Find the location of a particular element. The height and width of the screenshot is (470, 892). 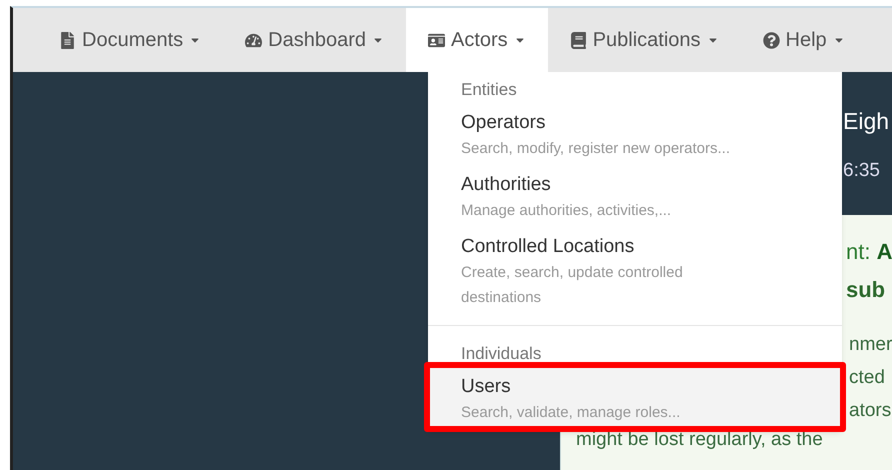

page-title: Eigh is located at coordinates (866, 121).